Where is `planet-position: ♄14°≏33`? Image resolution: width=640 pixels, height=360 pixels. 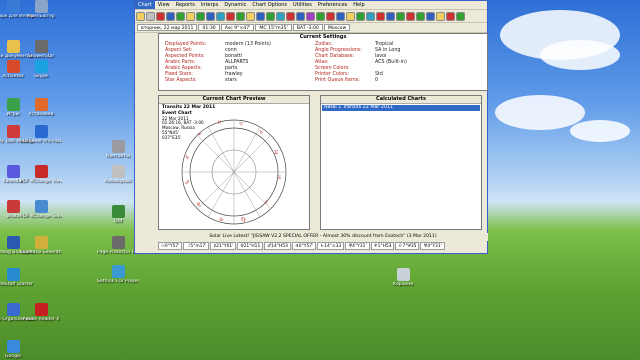
planet-position: ♄14°≏33 is located at coordinates (331, 246).